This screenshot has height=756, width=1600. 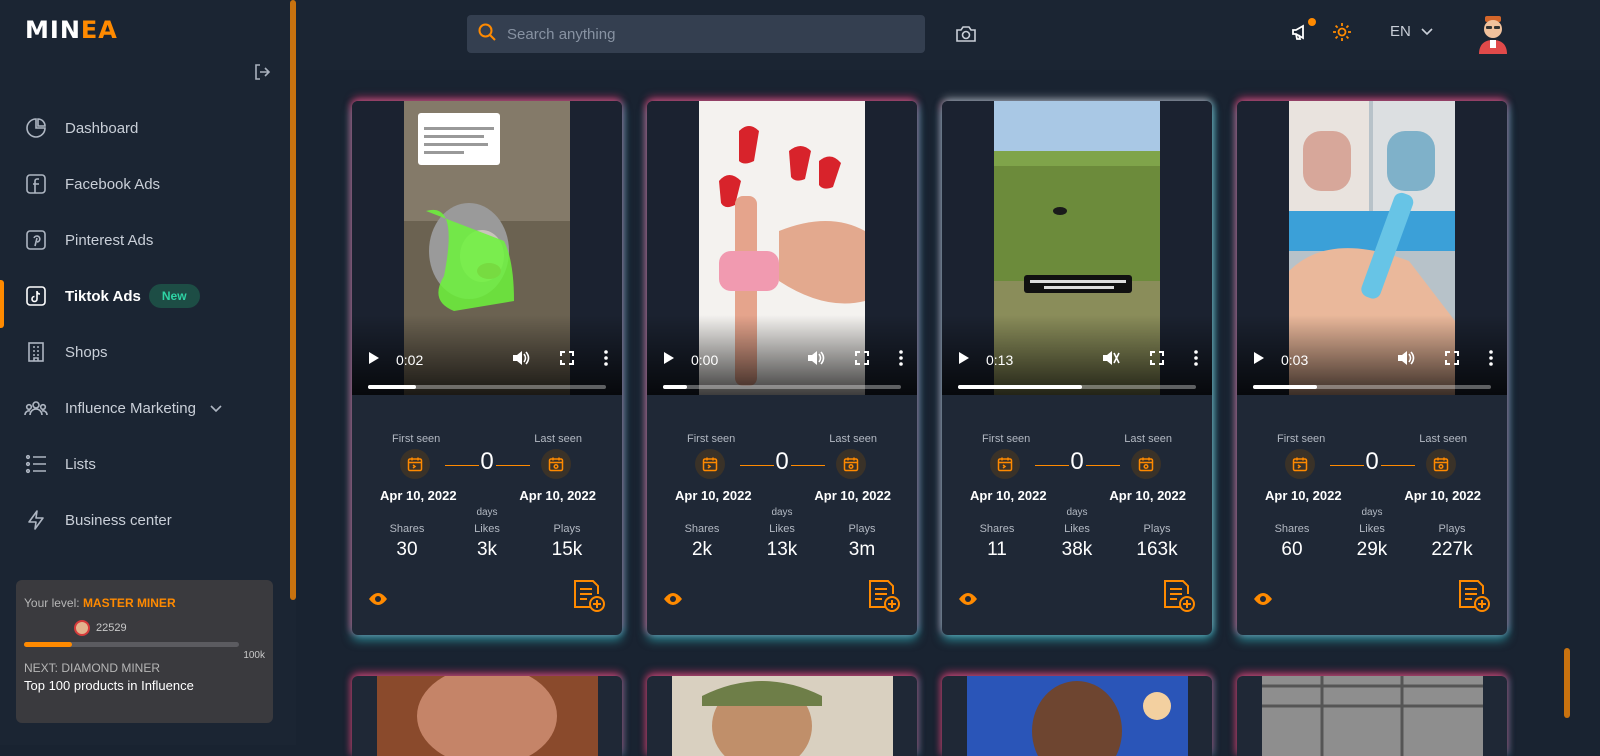 I want to click on likes-stat: Likes 3k, so click(x=487, y=541).